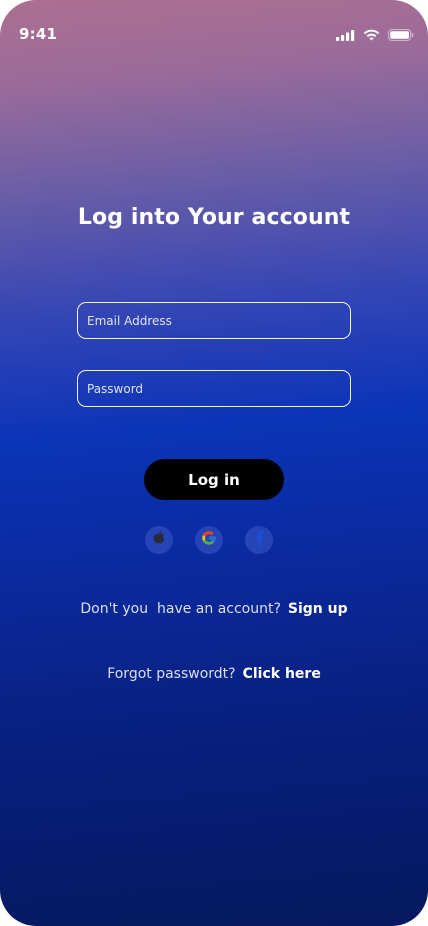  Describe the element at coordinates (371, 35) in the screenshot. I see `wifi-icon` at that location.